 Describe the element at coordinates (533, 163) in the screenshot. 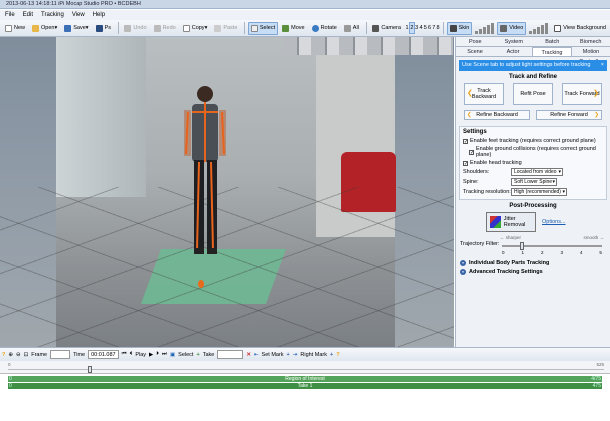

I see `head-tracking-option: ✓ Enable head tracking` at that location.